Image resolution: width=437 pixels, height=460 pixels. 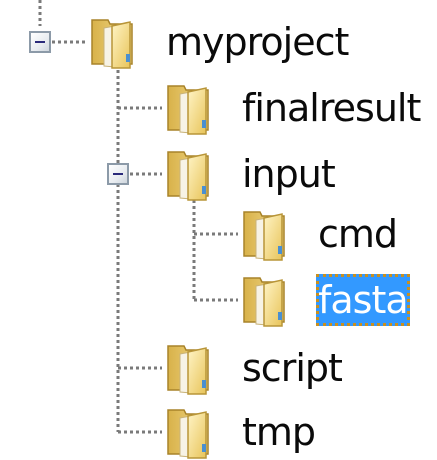 I want to click on tree-node-label: script, so click(x=292, y=368).